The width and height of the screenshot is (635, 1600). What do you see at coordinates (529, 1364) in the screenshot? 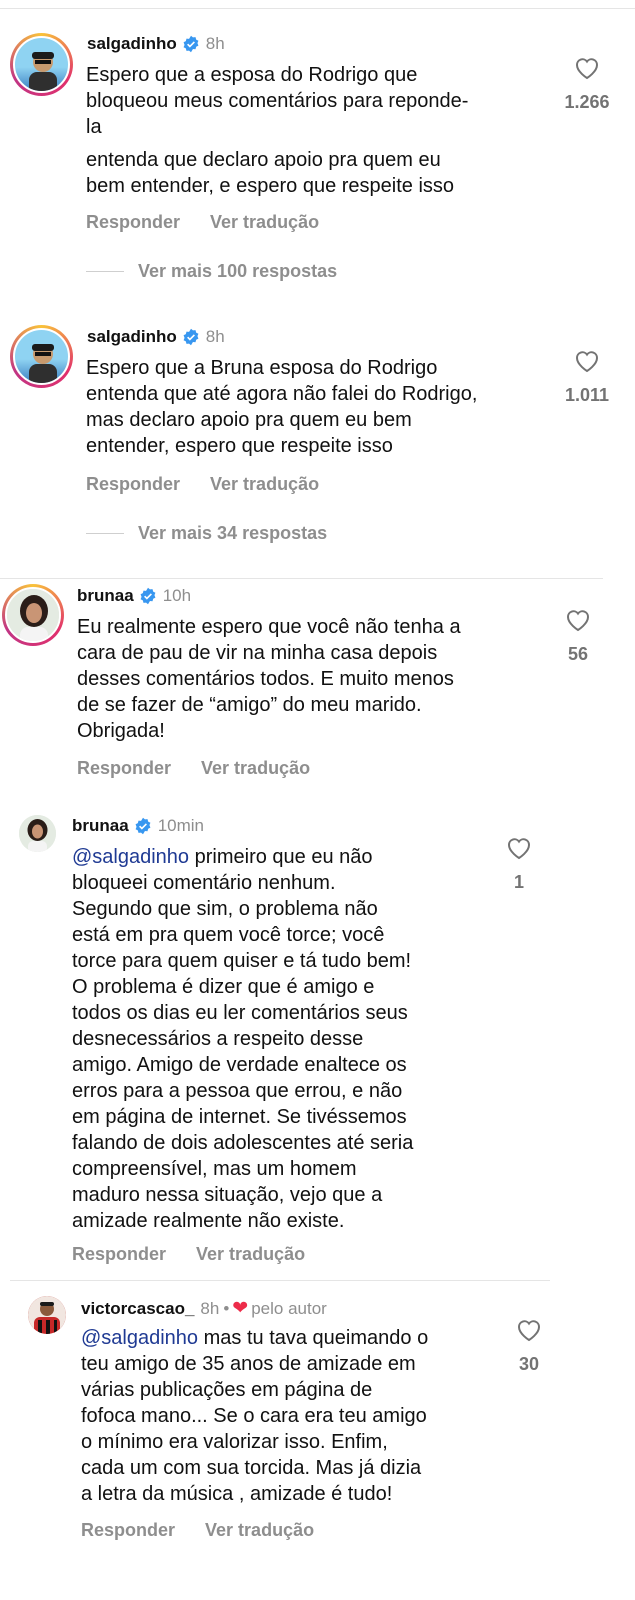
I see `like-count: 30` at bounding box center [529, 1364].